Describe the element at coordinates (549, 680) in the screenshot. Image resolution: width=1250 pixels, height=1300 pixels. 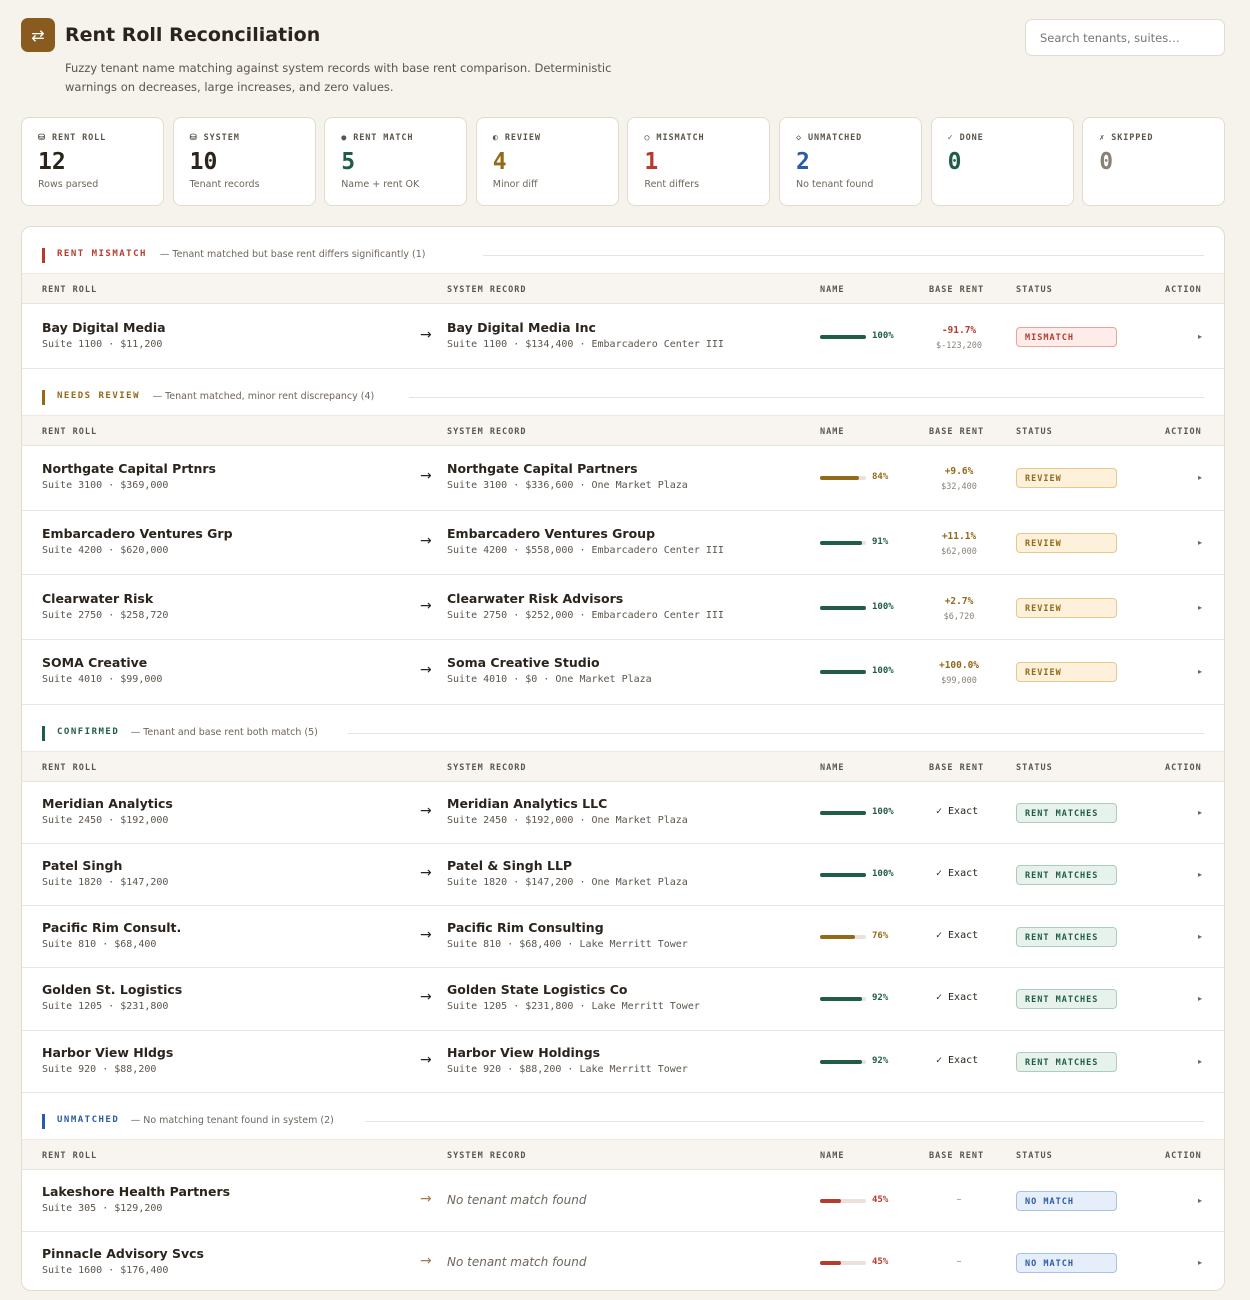
I see `system-record-detail: Suite 4010 · $0 · One Market Plaza` at that location.